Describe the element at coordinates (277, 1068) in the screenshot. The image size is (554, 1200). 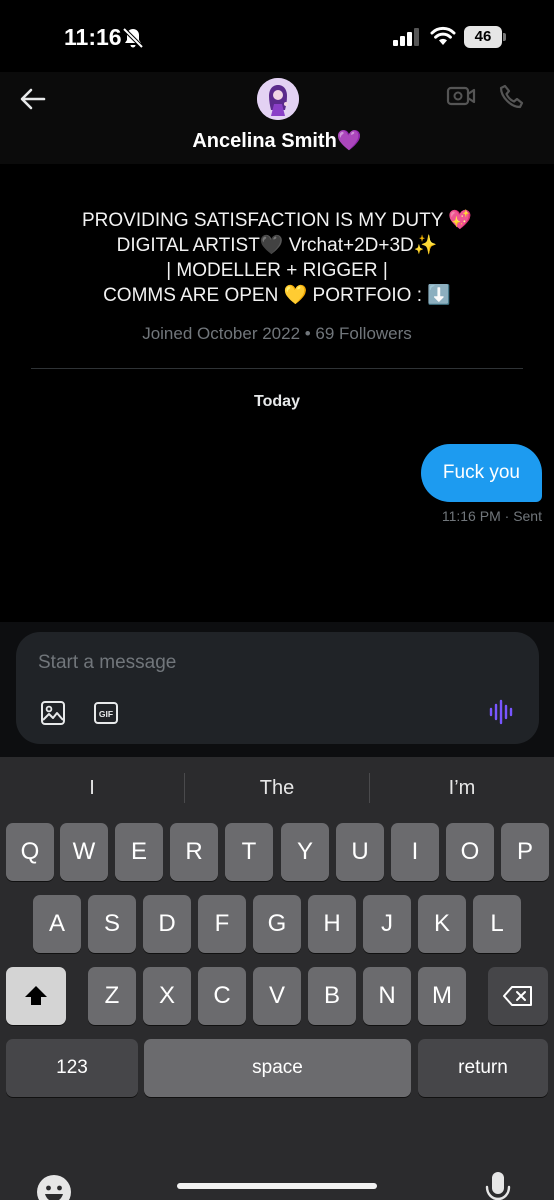
I see `space-key: space` at that location.